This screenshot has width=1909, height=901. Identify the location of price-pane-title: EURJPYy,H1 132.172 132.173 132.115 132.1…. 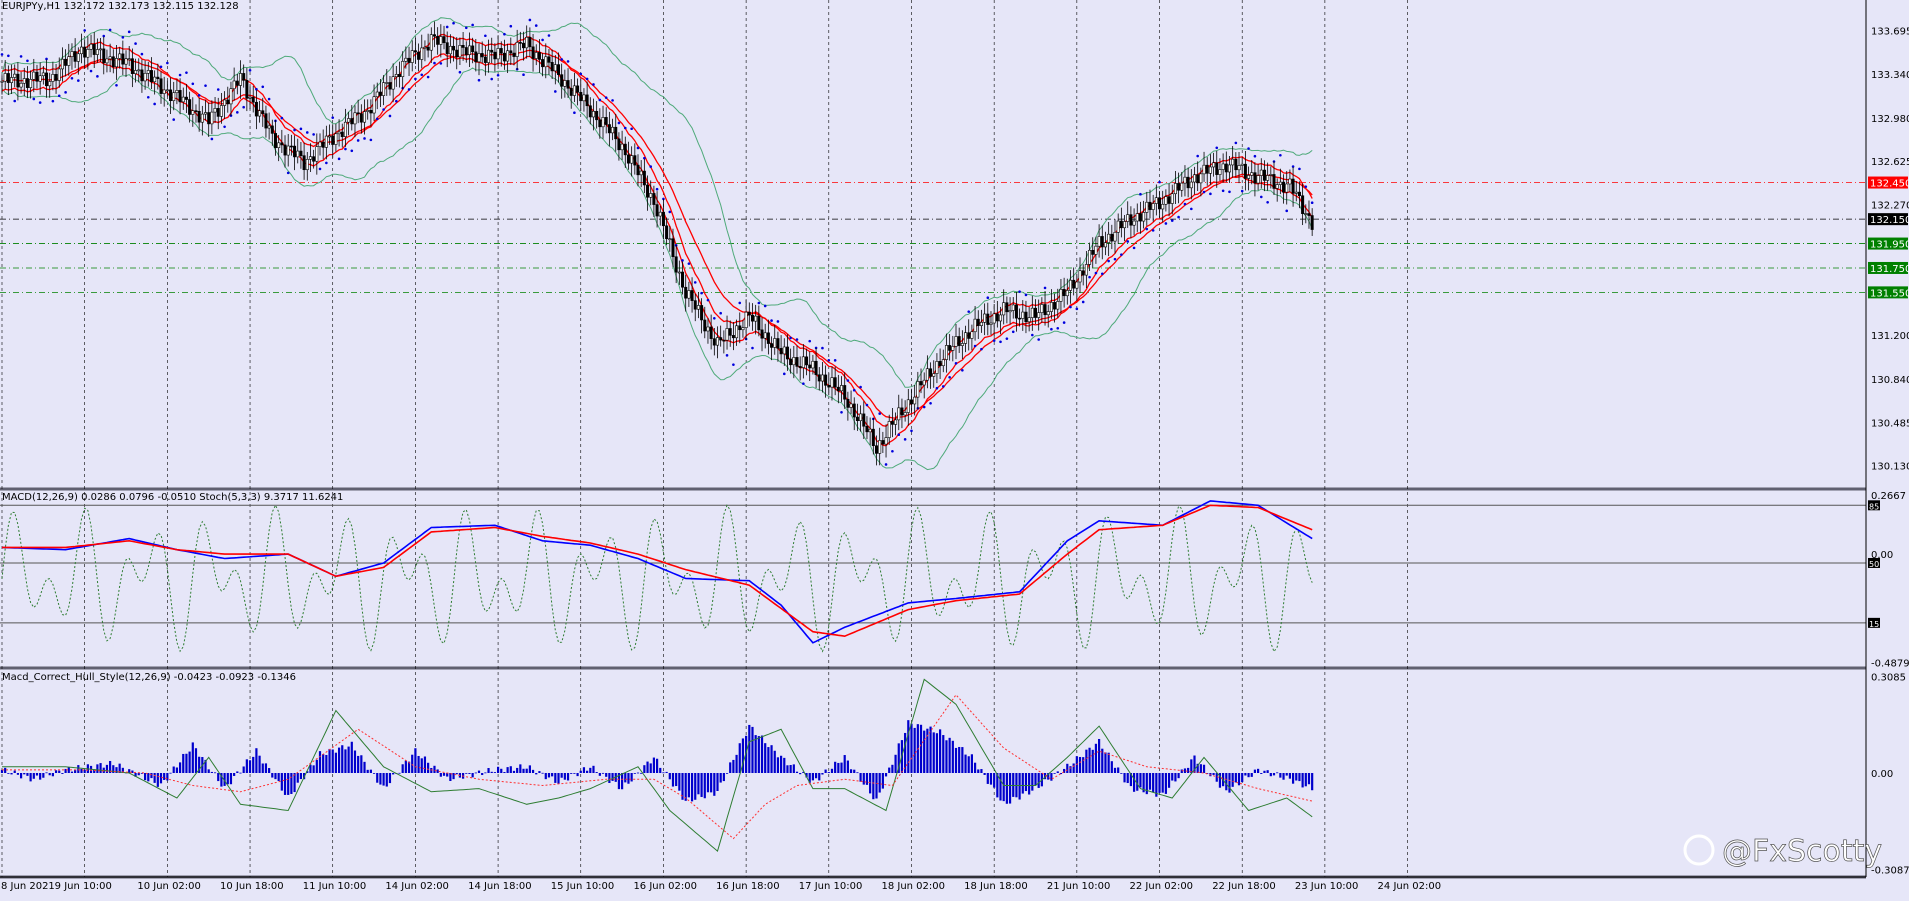
(120, 6).